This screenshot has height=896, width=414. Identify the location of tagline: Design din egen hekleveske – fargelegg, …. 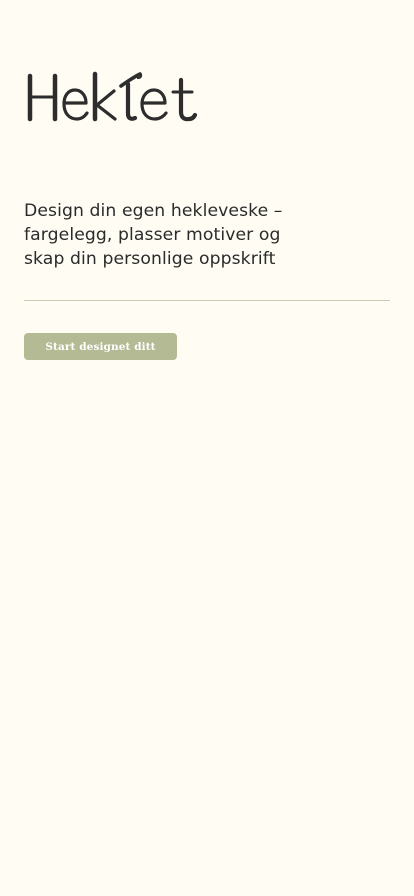
(153, 235).